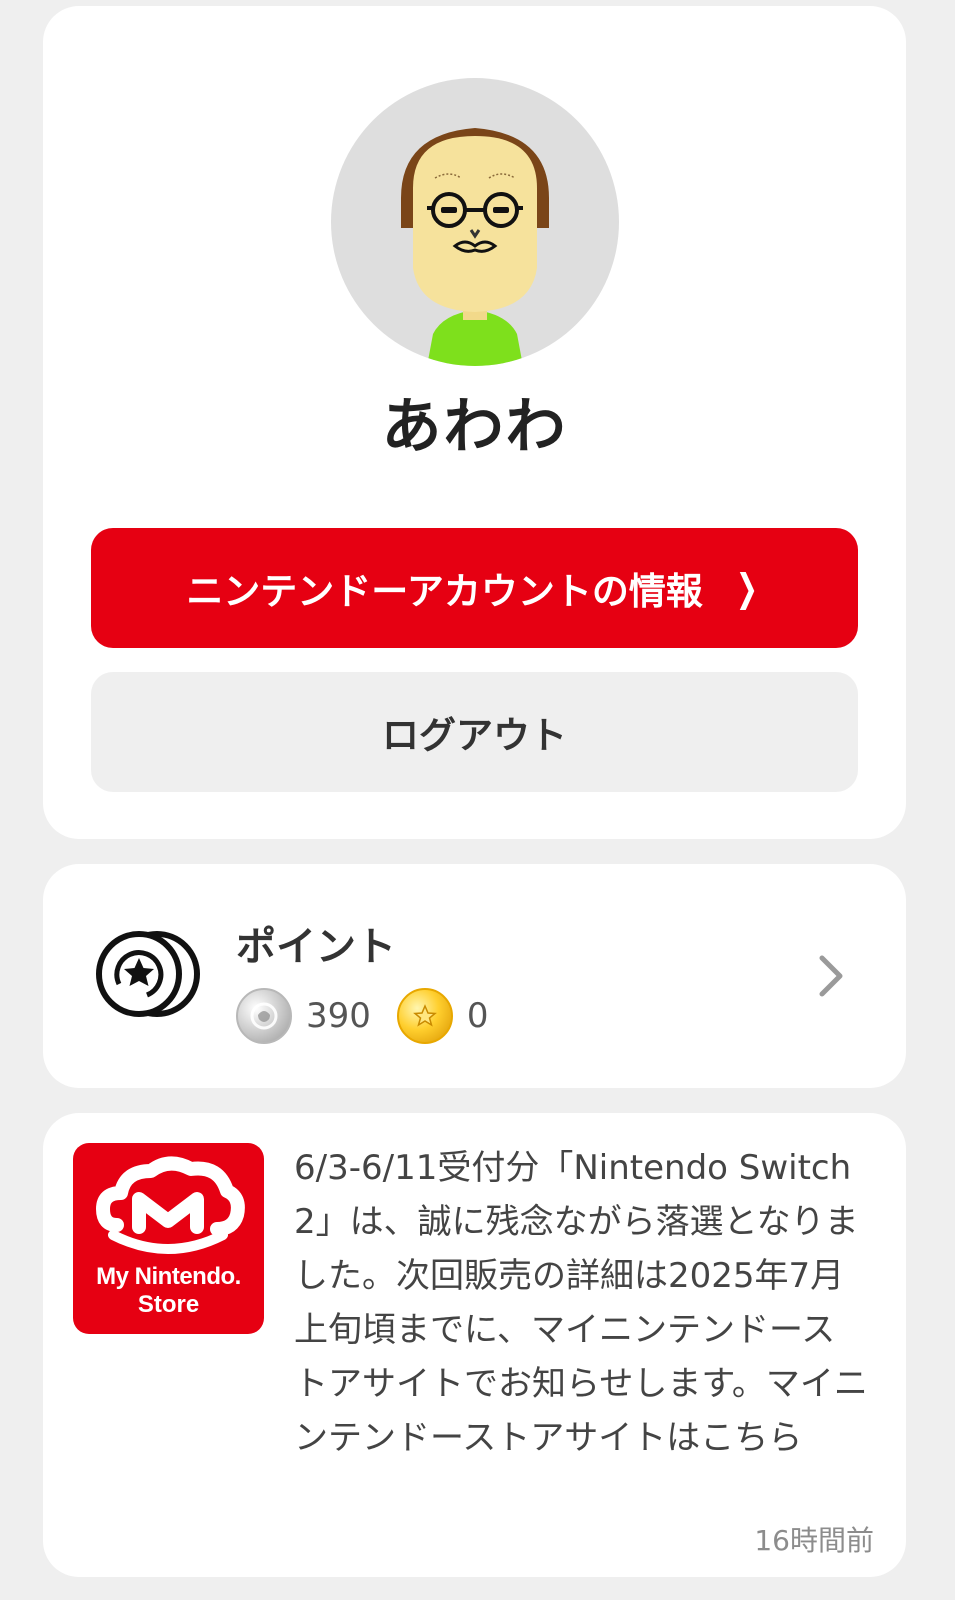 The height and width of the screenshot is (1600, 955). I want to click on nintendo-account-info-button: ニンテンドーアカウントの情報 ❯, so click(474, 588).